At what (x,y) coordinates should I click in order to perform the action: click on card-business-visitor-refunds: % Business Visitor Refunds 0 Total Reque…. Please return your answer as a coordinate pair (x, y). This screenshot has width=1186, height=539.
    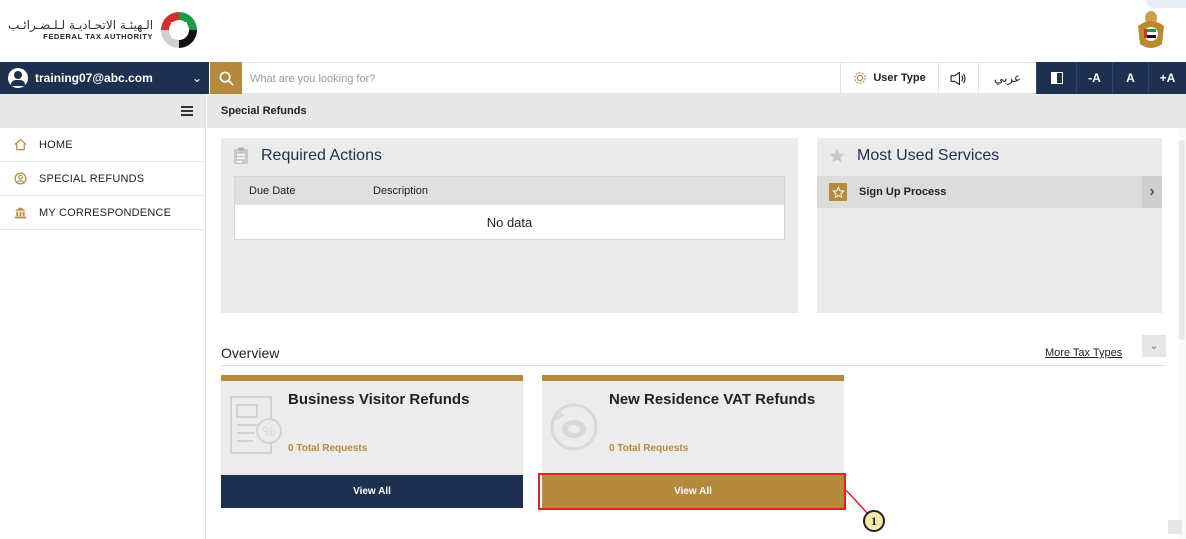
    Looking at the image, I should click on (372, 441).